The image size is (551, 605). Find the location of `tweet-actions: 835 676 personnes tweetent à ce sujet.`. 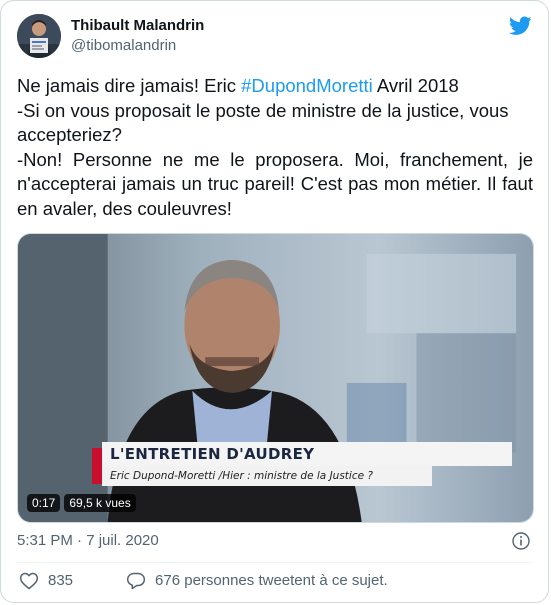

tweet-actions: 835 676 personnes tweetent à ce sujet. is located at coordinates (202, 581).